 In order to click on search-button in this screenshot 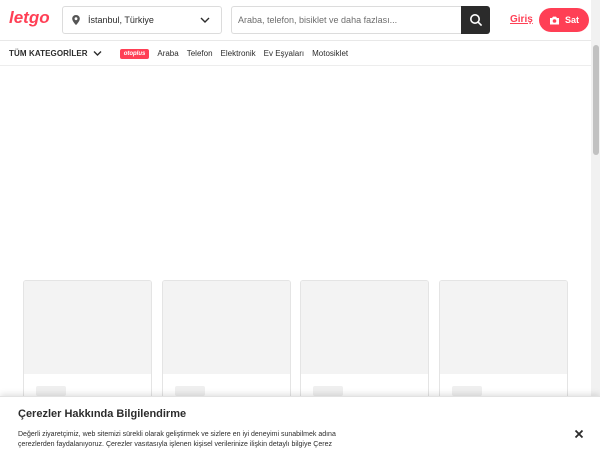, I will do `click(475, 20)`.